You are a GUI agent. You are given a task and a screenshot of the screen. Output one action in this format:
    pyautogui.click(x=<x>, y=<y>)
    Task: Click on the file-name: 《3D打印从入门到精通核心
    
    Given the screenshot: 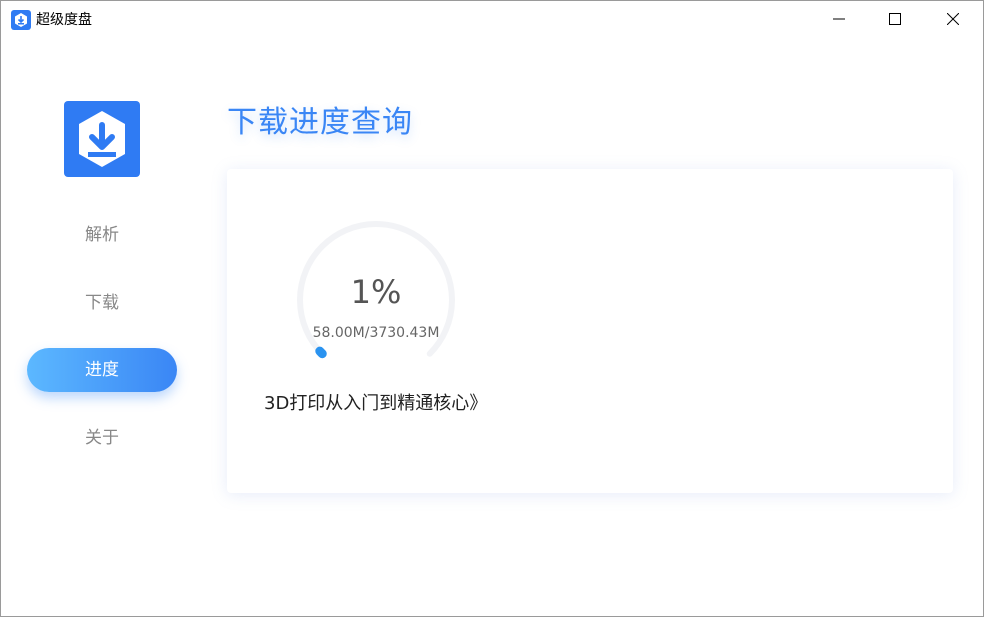 What is the action you would take?
    pyautogui.click(x=376, y=403)
    